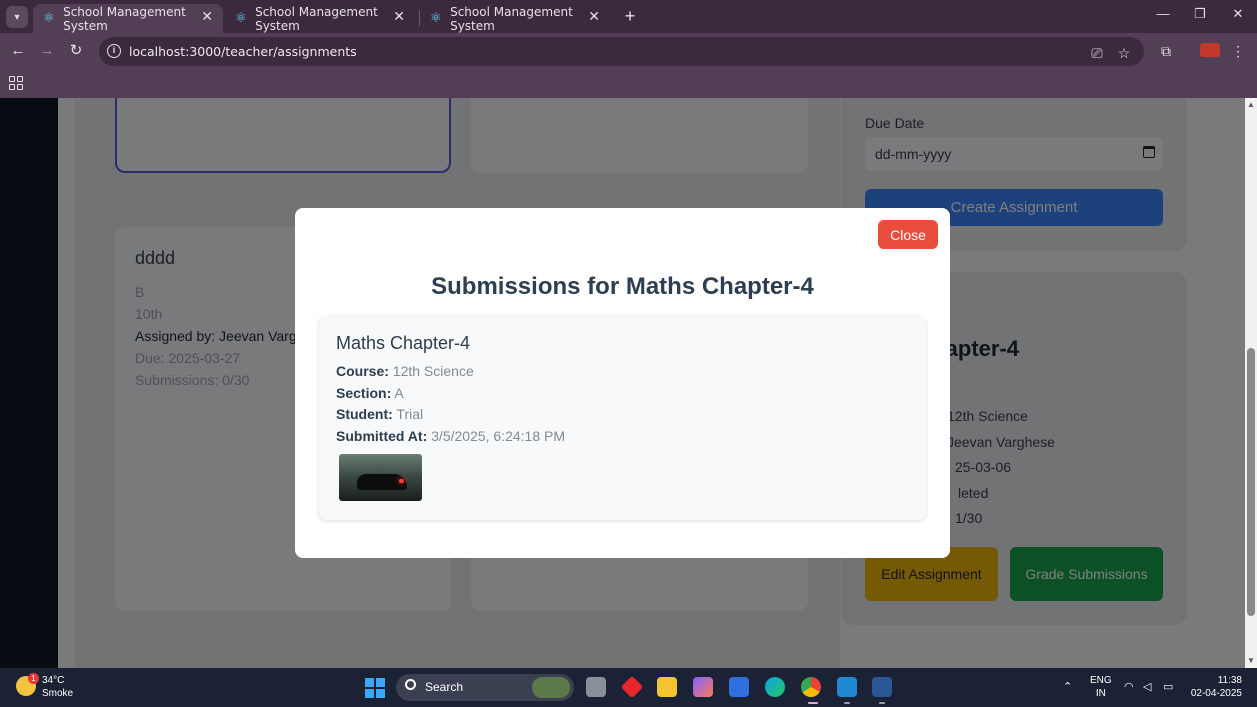 The height and width of the screenshot is (707, 1257). I want to click on new-tab-button: +, so click(630, 16).